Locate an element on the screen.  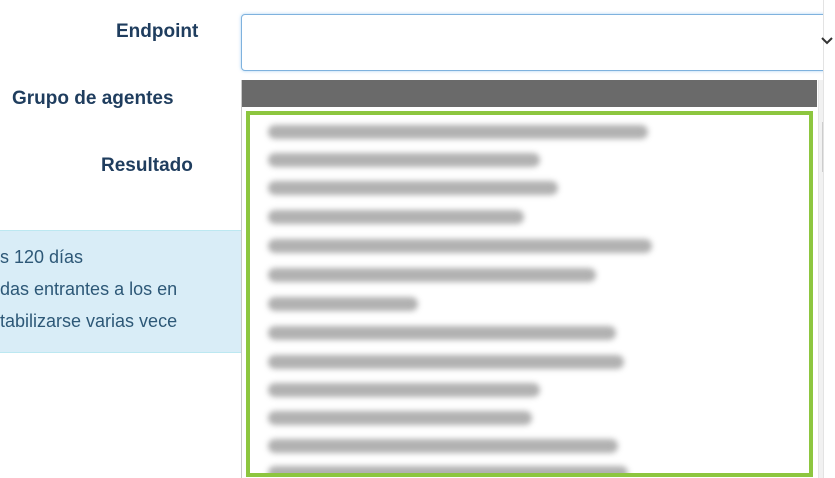
scroll-thumb is located at coordinates (822, 147).